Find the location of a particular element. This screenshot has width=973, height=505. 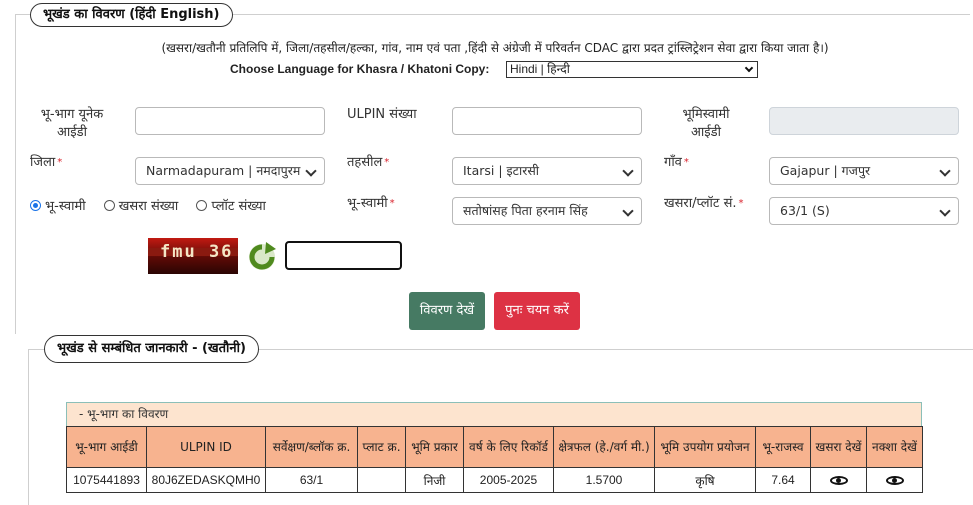

village-select: Gajapur | गजपुर is located at coordinates (864, 171).